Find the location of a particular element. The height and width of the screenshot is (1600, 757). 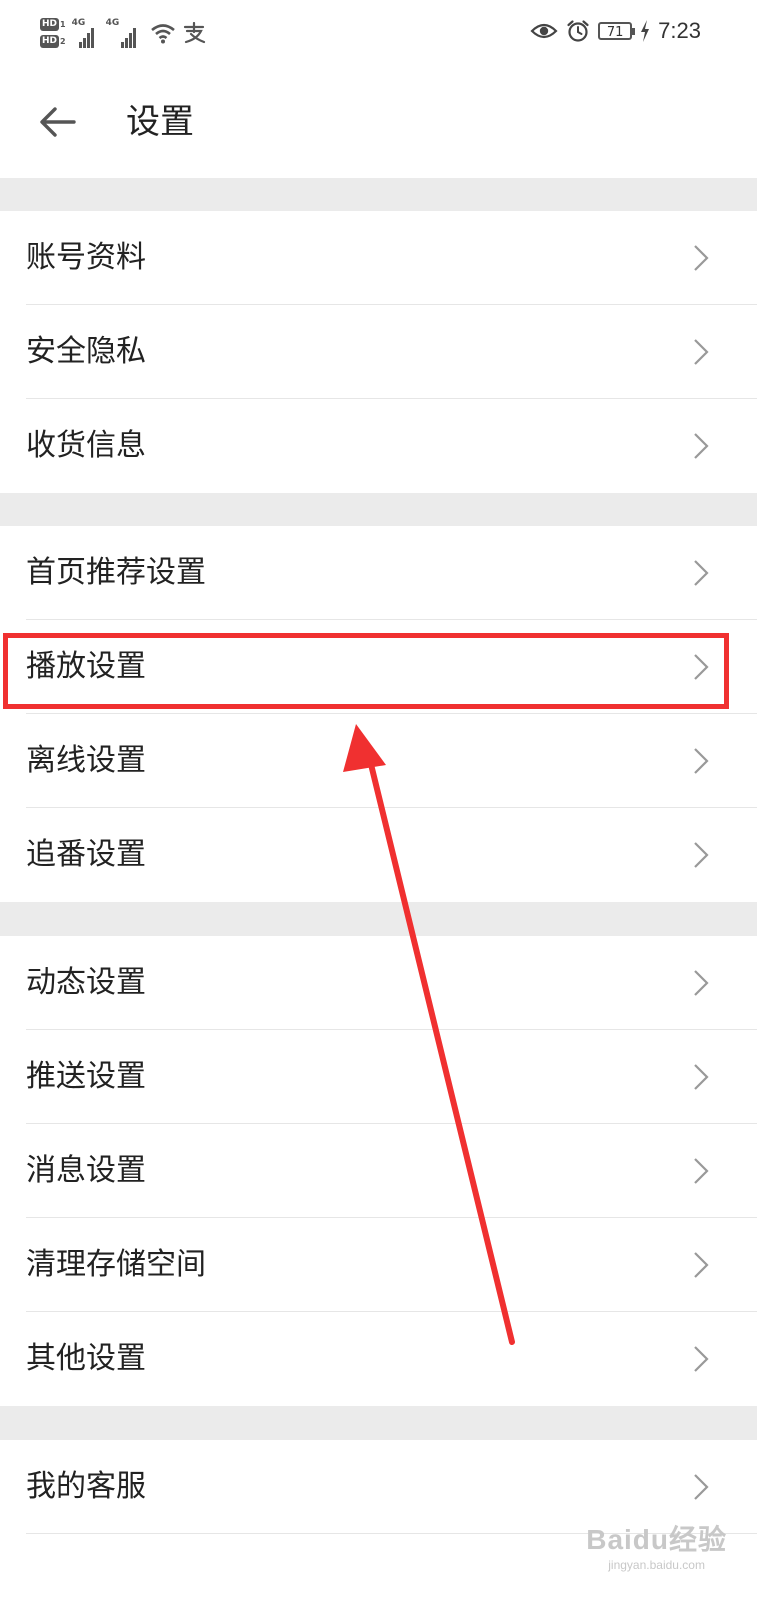

signal2-icon: 4G is located at coordinates (125, 33).